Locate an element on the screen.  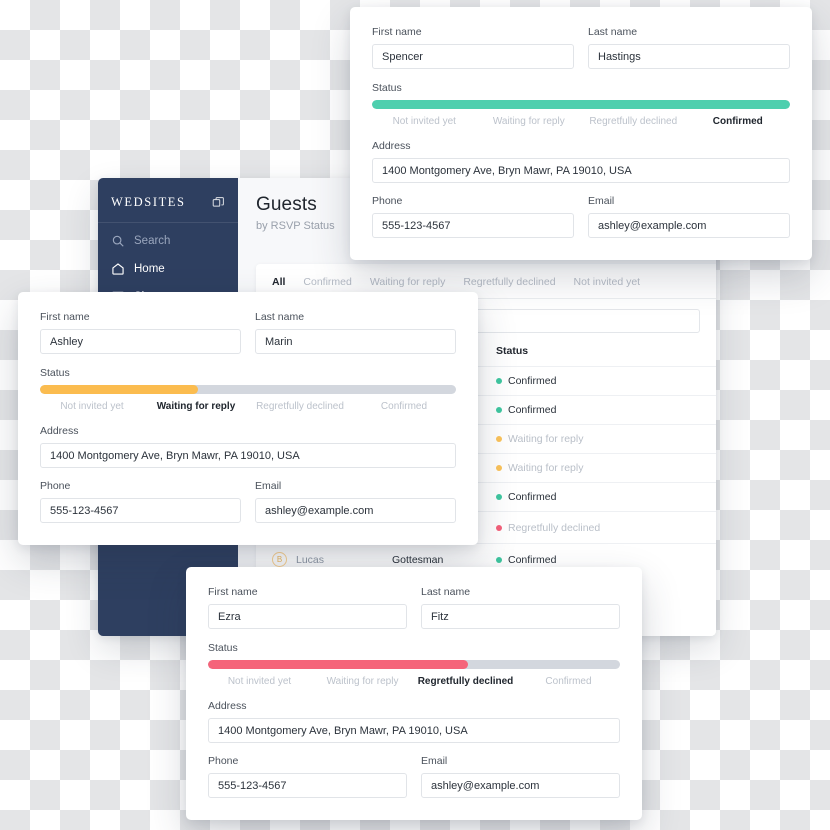
search-icon is located at coordinates (118, 241).